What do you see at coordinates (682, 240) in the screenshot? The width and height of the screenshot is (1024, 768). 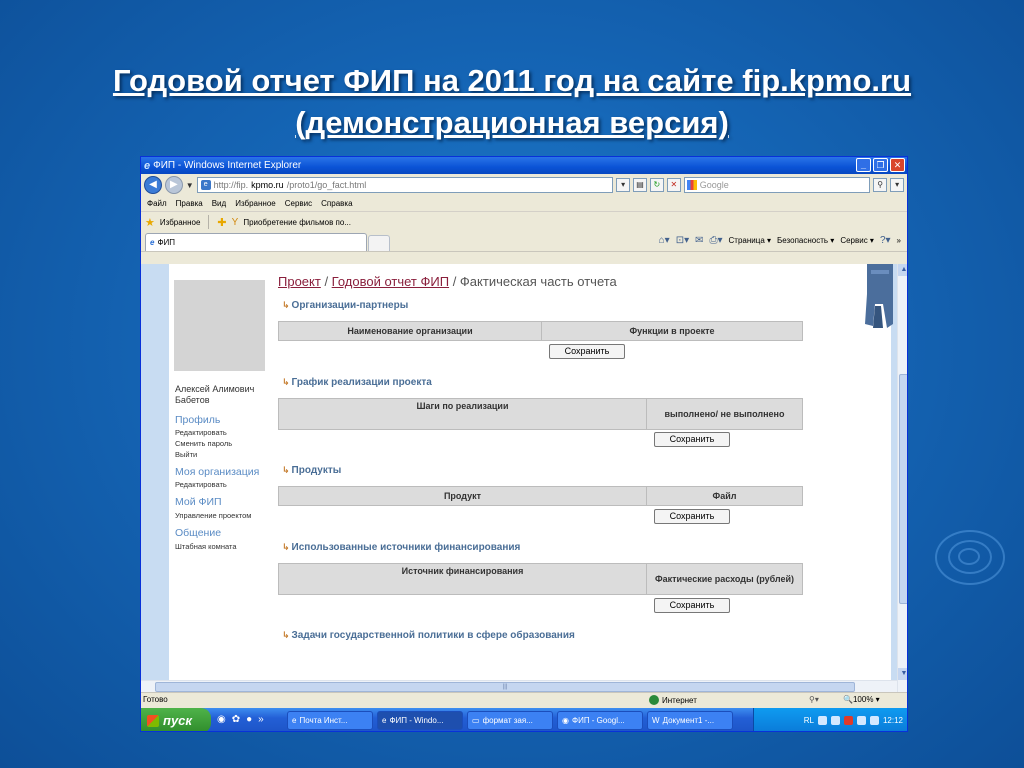 I see `rss-icon: ⊡▾` at bounding box center [682, 240].